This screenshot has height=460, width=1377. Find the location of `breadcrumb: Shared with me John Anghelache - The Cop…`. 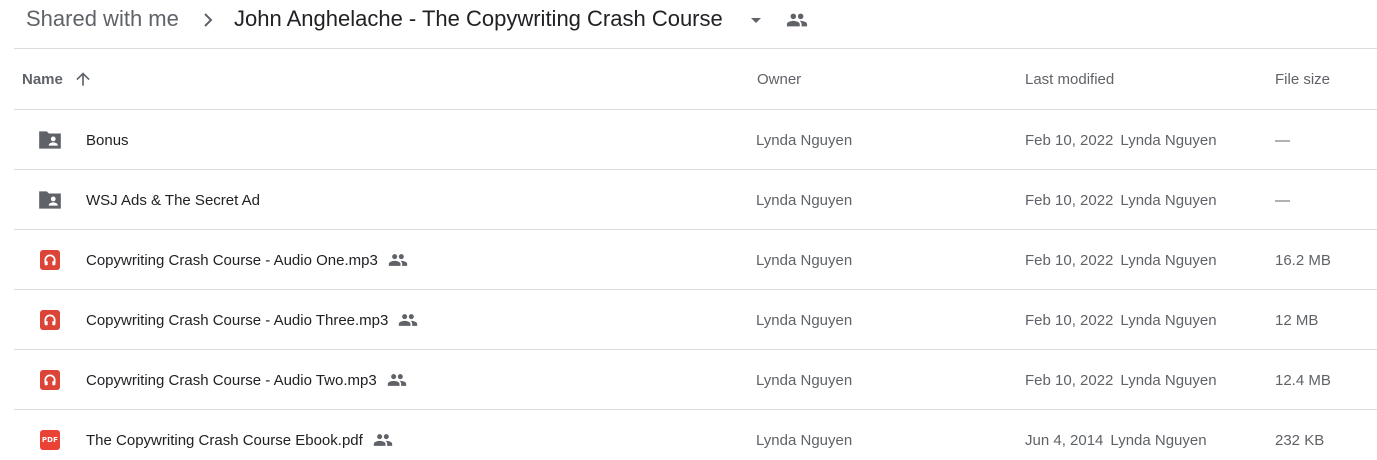

breadcrumb: Shared with me John Anghelache - The Cop… is located at coordinates (688, 20).